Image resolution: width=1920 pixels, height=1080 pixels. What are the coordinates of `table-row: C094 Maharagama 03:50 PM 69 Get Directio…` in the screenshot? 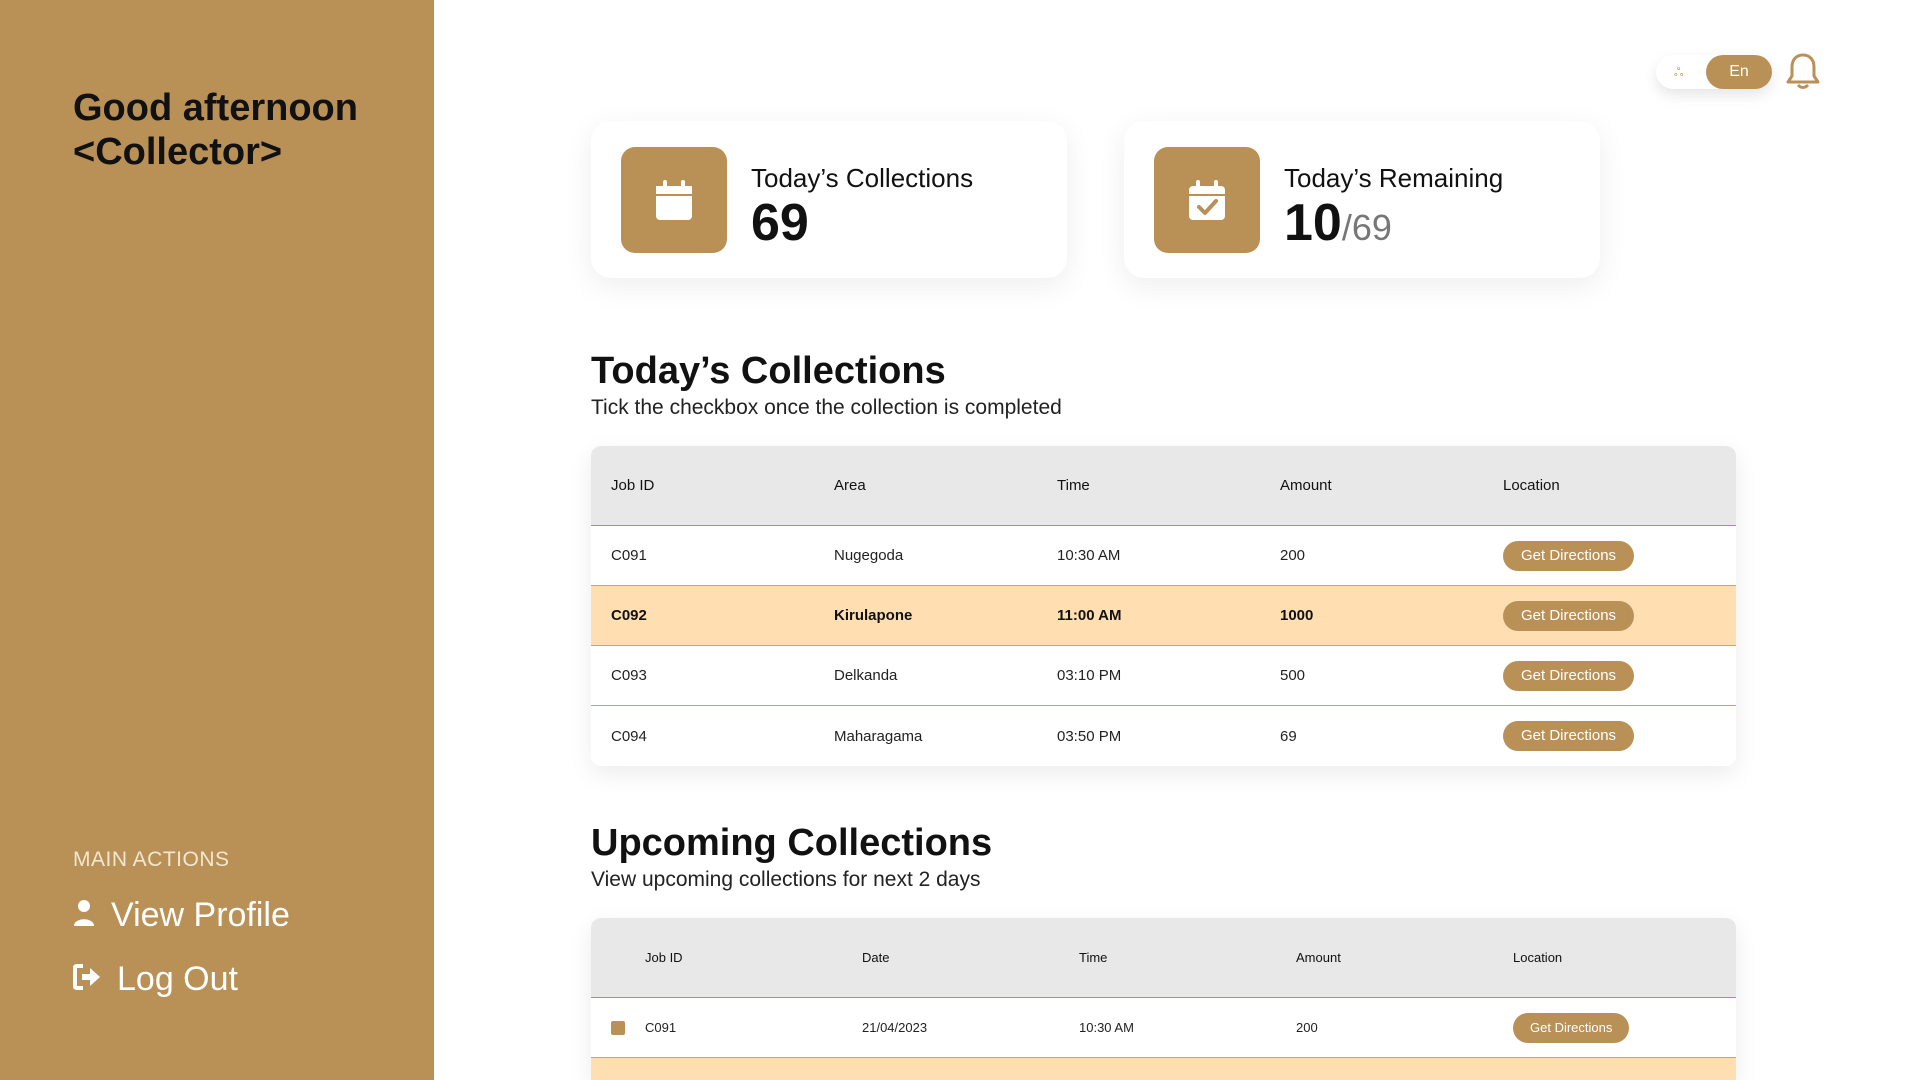 It's located at (1163, 736).